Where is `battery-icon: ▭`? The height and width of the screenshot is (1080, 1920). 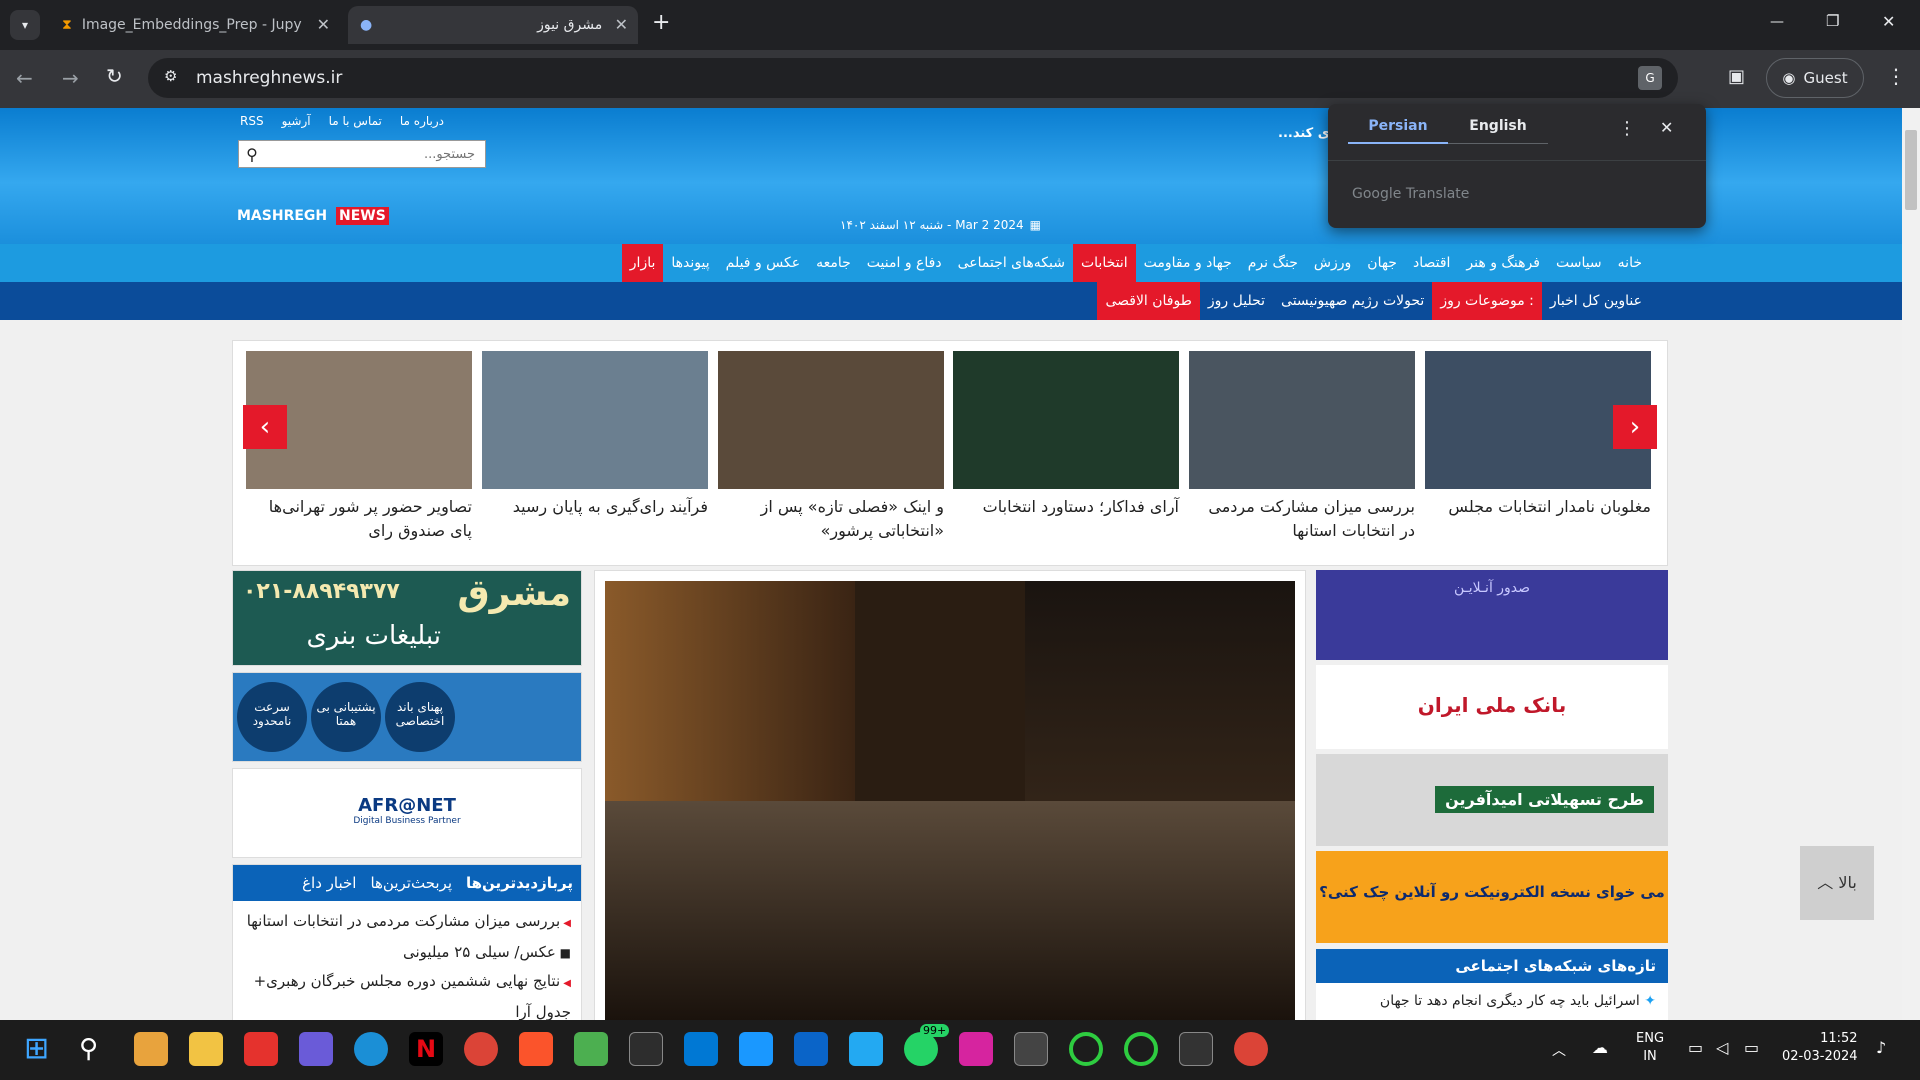 battery-icon: ▭ is located at coordinates (1751, 1047).